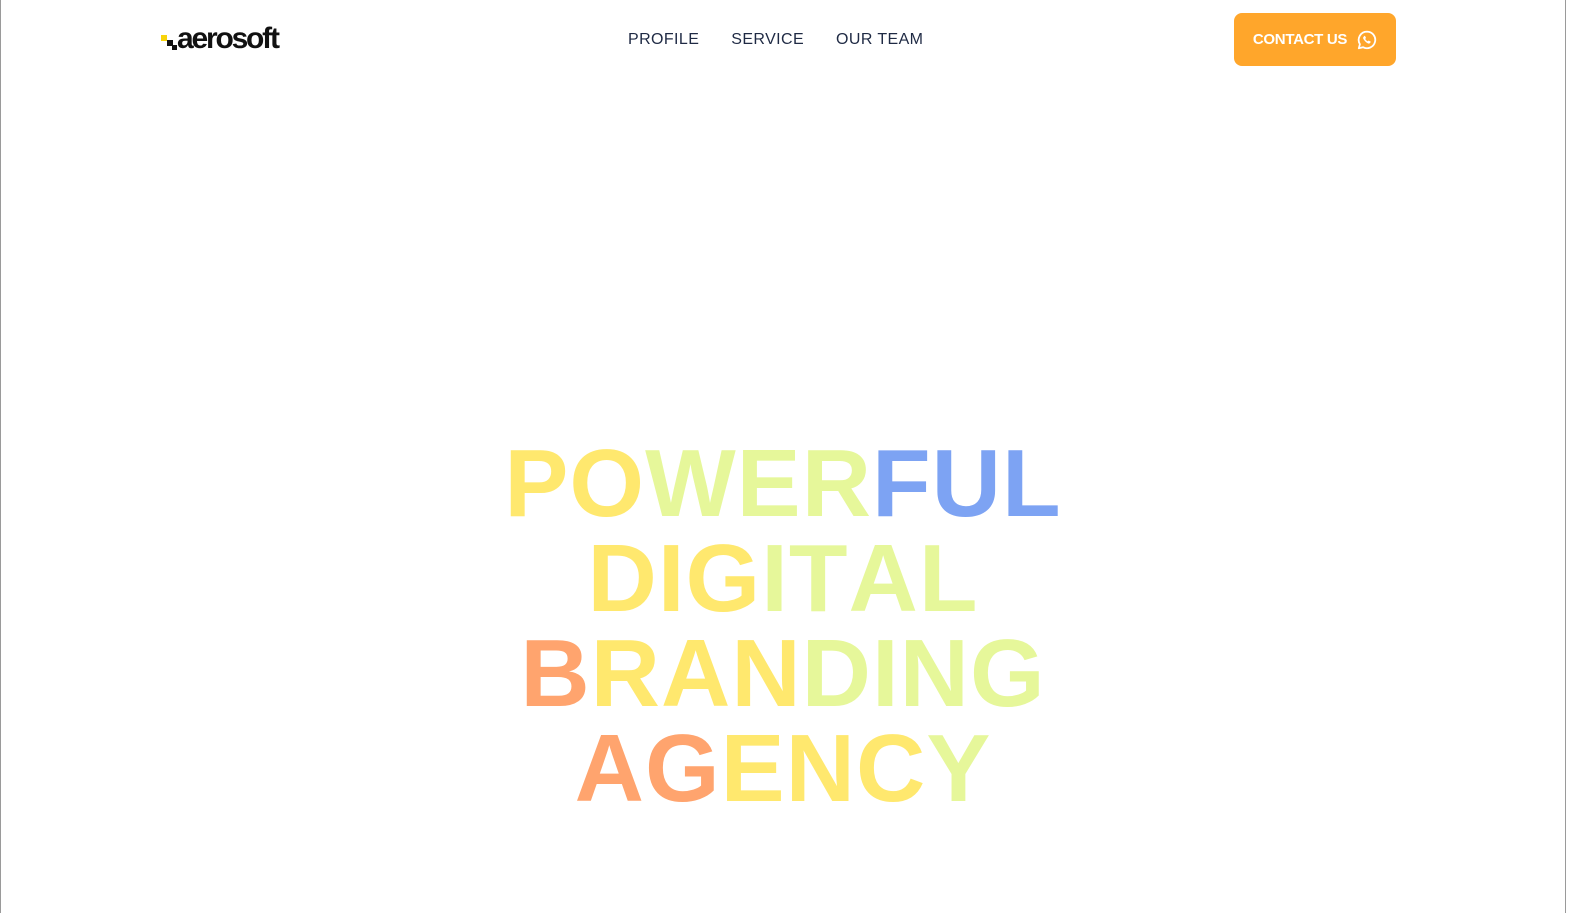  What do you see at coordinates (783, 768) in the screenshot?
I see `hero-line-4: AGENCY` at bounding box center [783, 768].